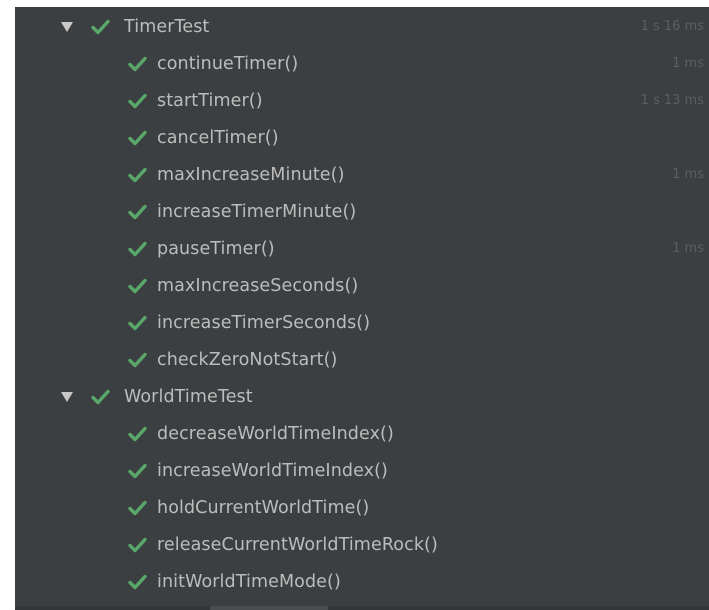 The height and width of the screenshot is (610, 709). Describe the element at coordinates (257, 211) in the screenshot. I see `test-name: increaseTimerMinute()` at that location.